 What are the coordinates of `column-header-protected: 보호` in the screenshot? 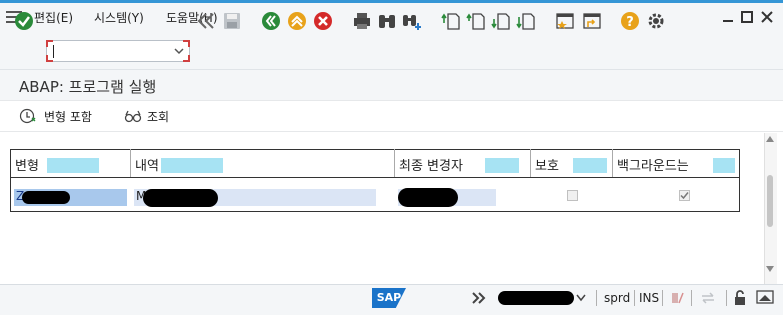 It's located at (572, 163).